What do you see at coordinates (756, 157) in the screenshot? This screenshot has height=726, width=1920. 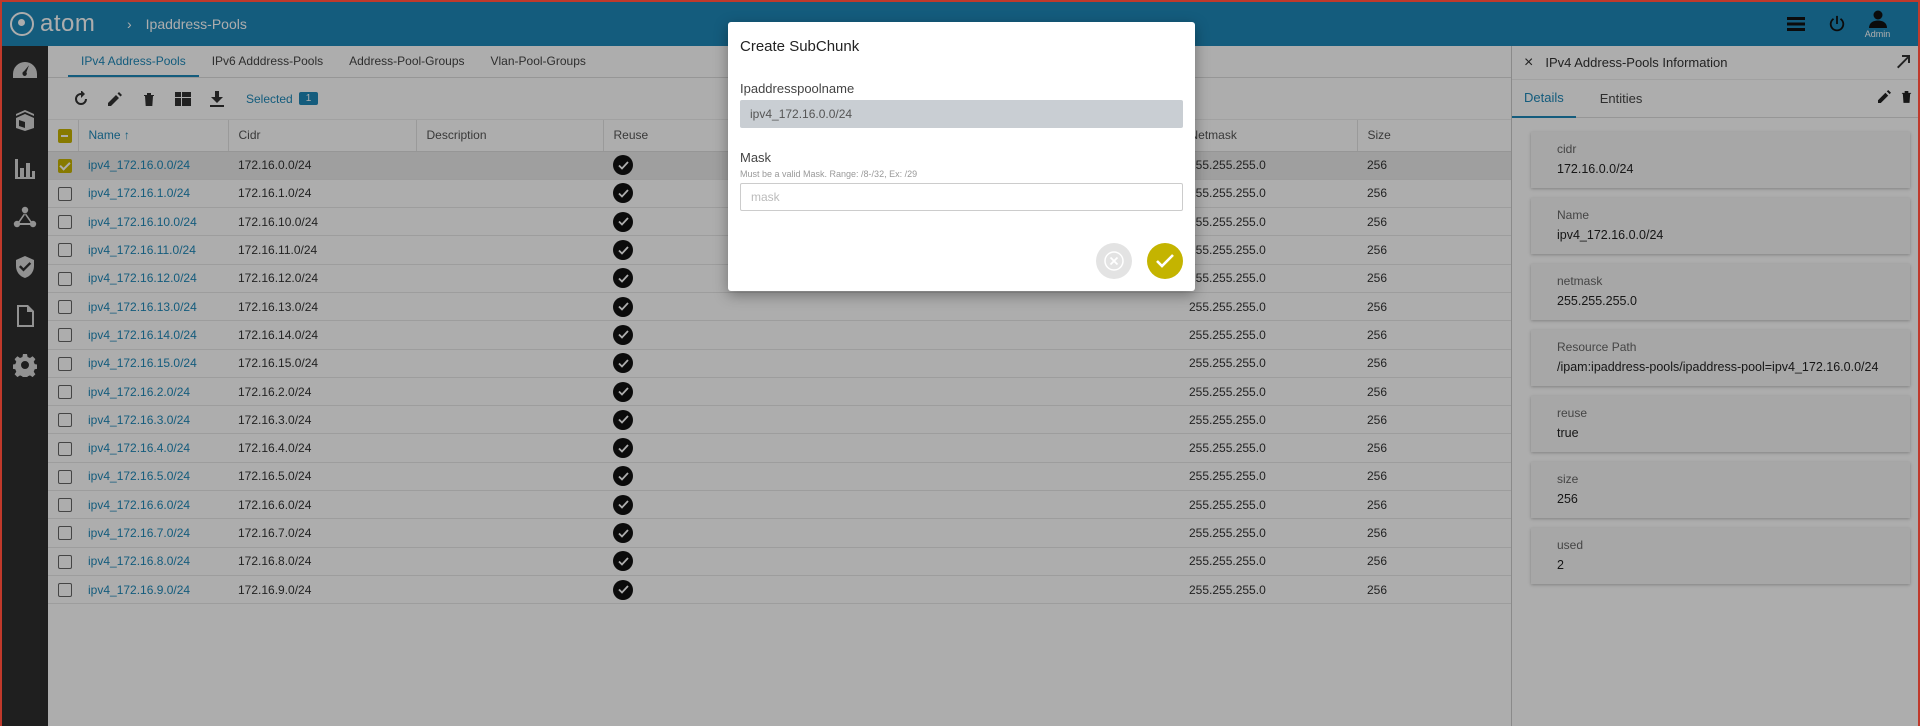 I see `mask-label: Mask` at bounding box center [756, 157].